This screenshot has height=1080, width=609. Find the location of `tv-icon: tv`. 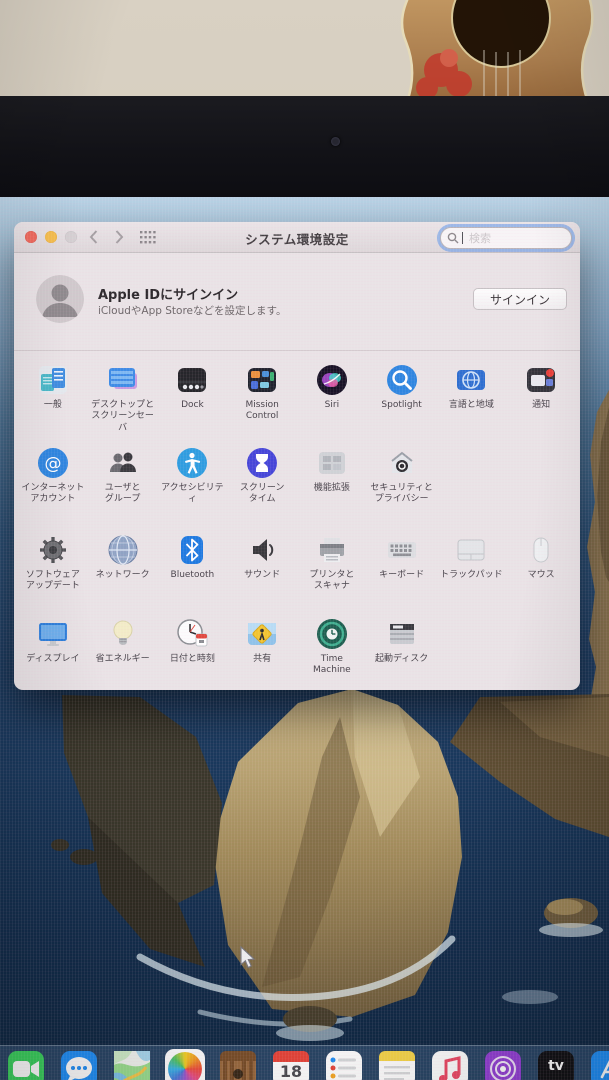

tv-icon: tv is located at coordinates (556, 1064).